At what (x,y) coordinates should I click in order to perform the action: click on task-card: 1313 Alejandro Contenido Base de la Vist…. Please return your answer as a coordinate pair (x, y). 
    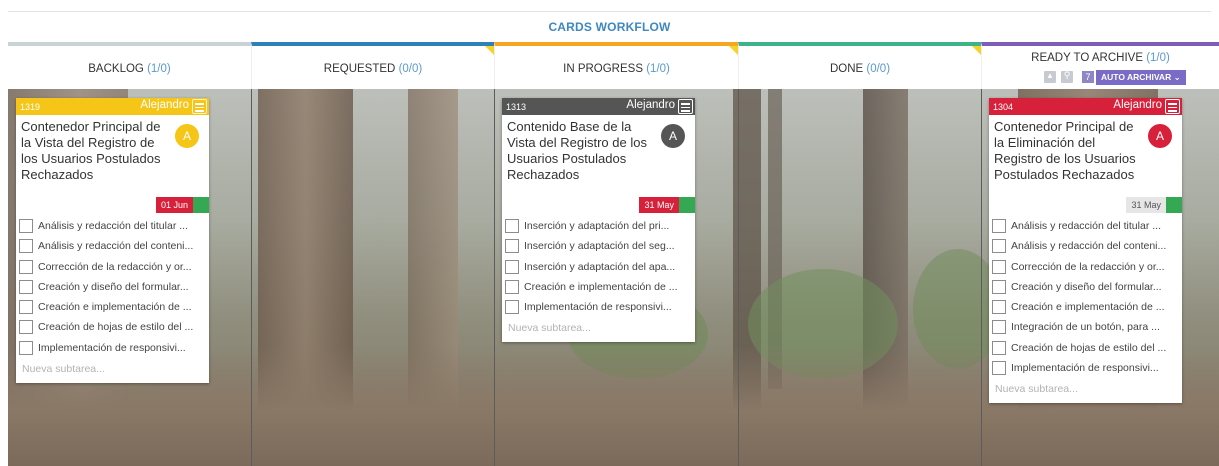
    Looking at the image, I should click on (598, 220).